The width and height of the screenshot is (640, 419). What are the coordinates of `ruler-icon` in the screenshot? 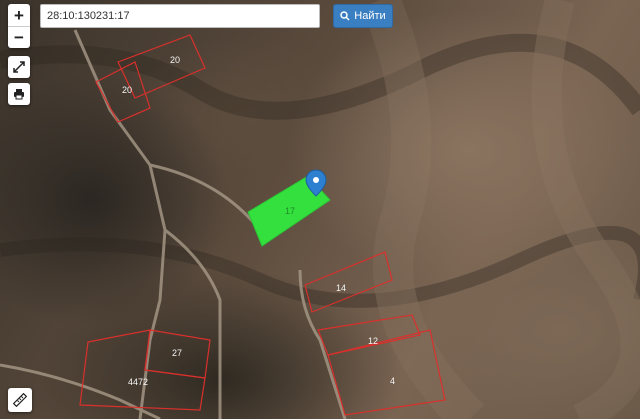 It's located at (20, 400).